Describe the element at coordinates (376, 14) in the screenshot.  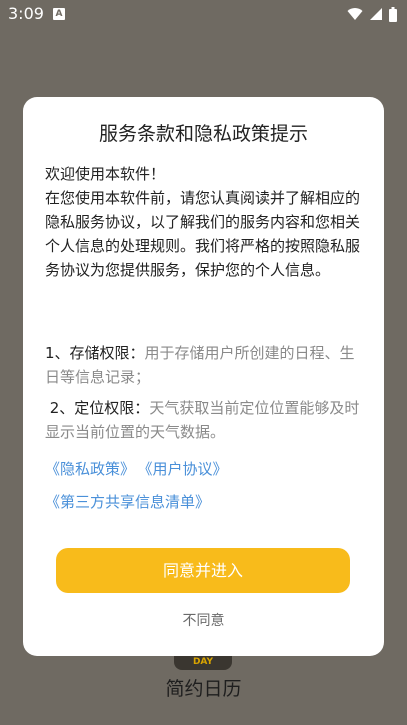
I see `signal-icon` at that location.